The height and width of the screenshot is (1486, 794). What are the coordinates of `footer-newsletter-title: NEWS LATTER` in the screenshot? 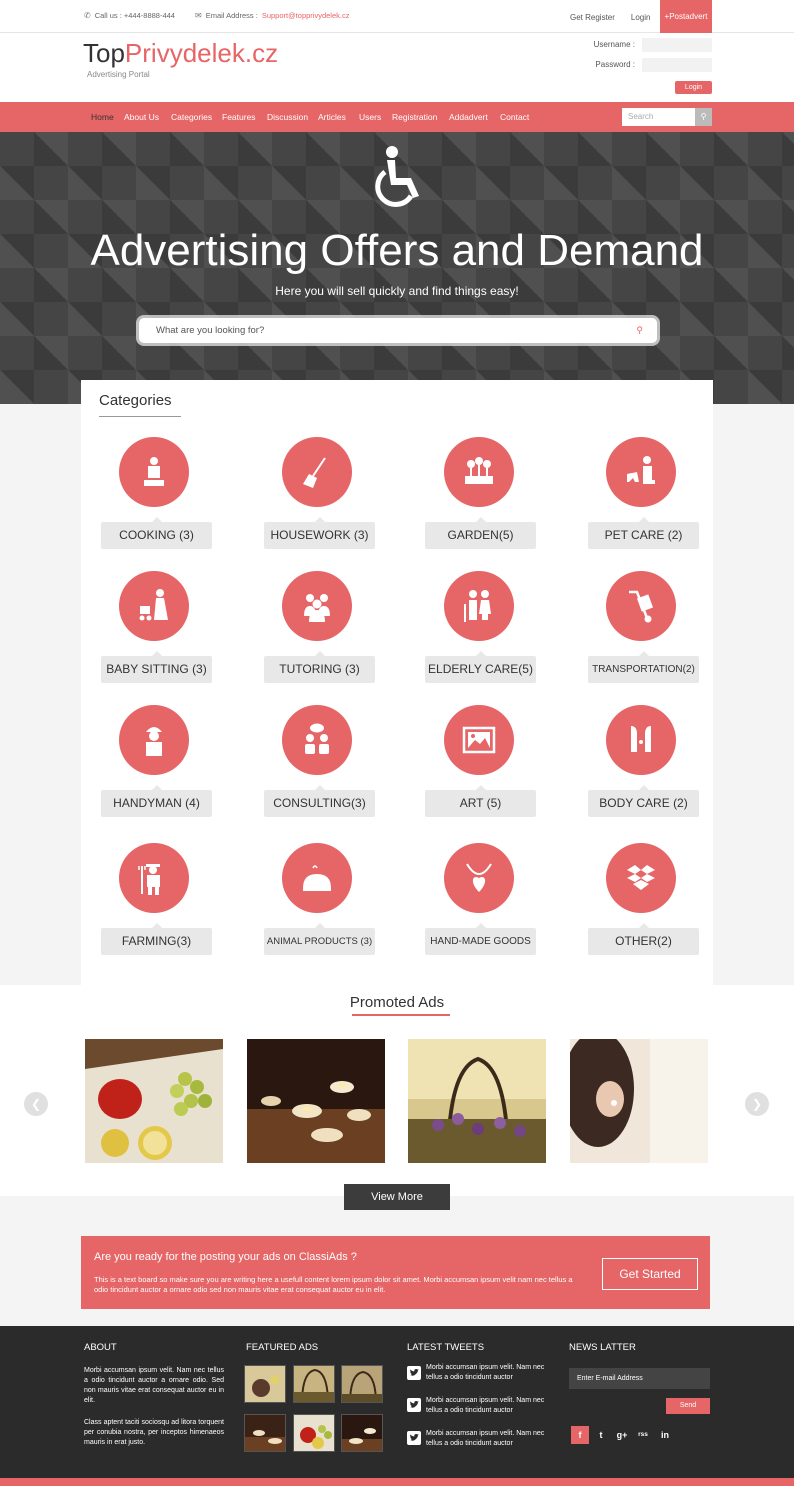 It's located at (602, 1347).